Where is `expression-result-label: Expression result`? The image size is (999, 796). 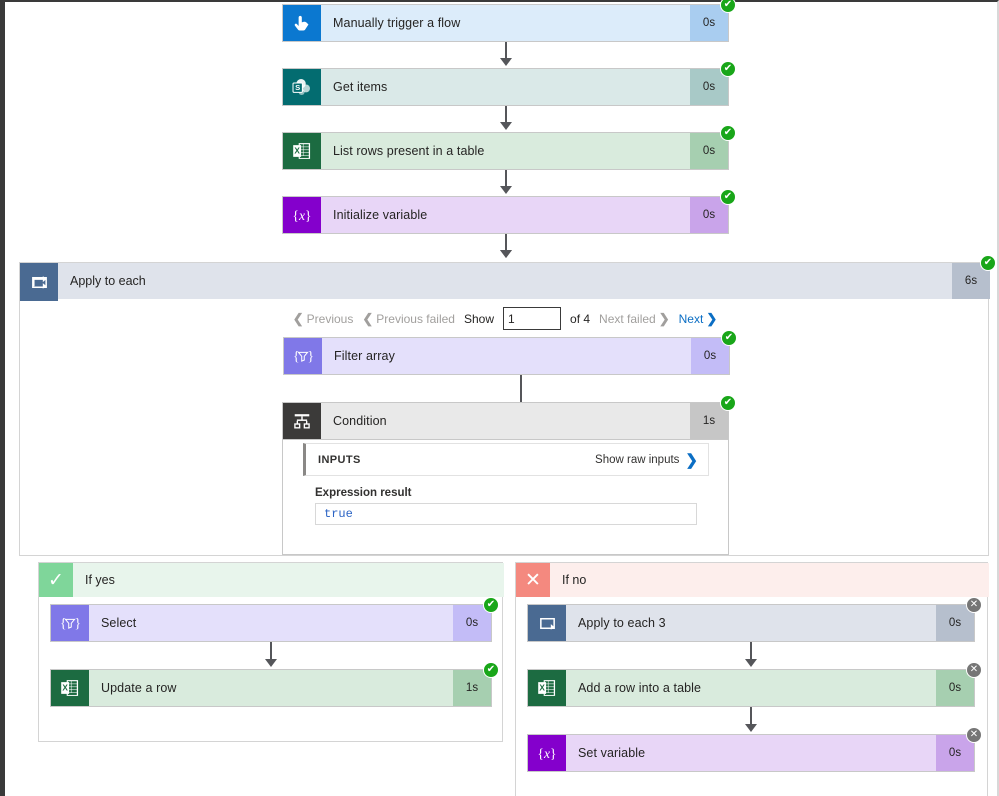
expression-result-label: Expression result is located at coordinates (363, 493).